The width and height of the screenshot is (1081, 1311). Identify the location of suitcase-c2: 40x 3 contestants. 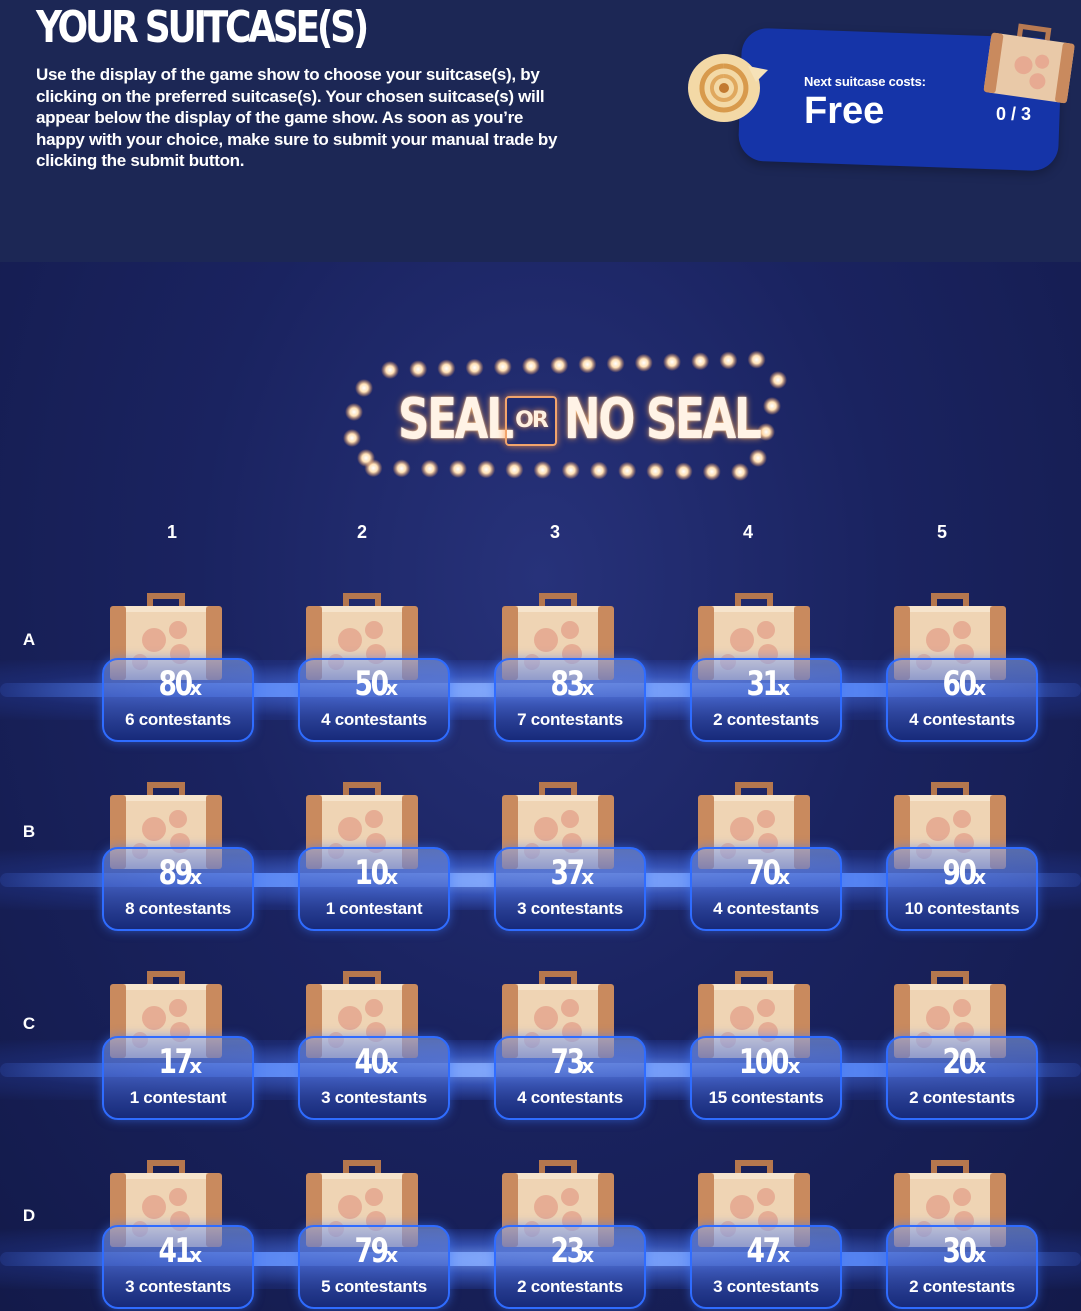
(374, 1045).